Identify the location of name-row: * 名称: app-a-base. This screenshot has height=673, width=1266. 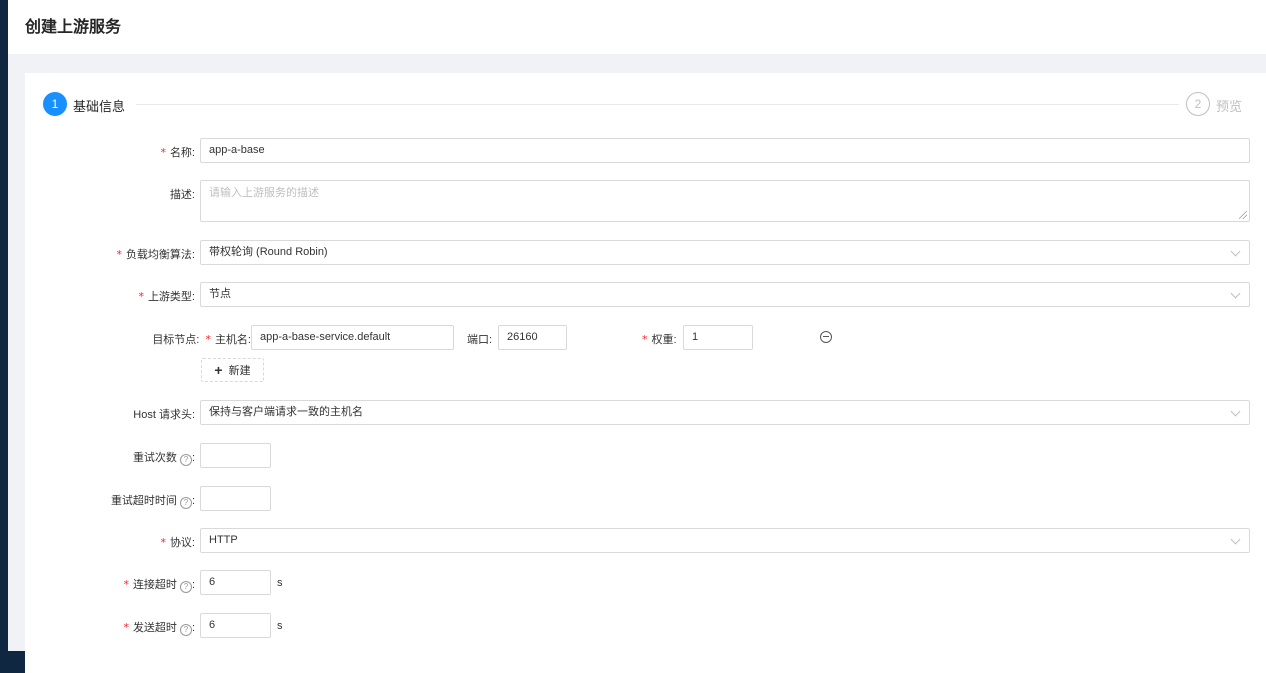
(645, 150).